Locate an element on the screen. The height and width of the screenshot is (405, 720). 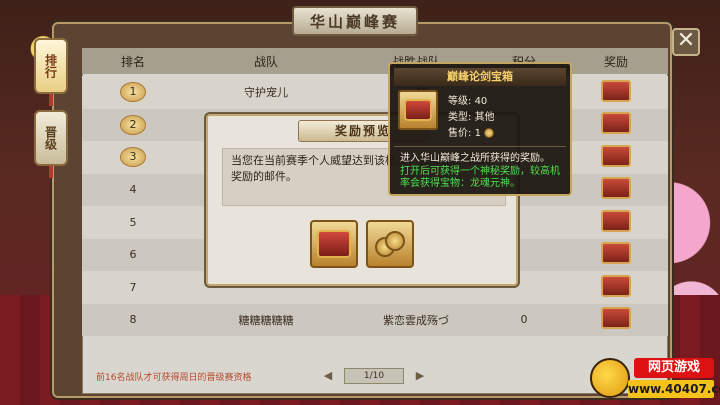
mascot-icon is located at coordinates (610, 378).